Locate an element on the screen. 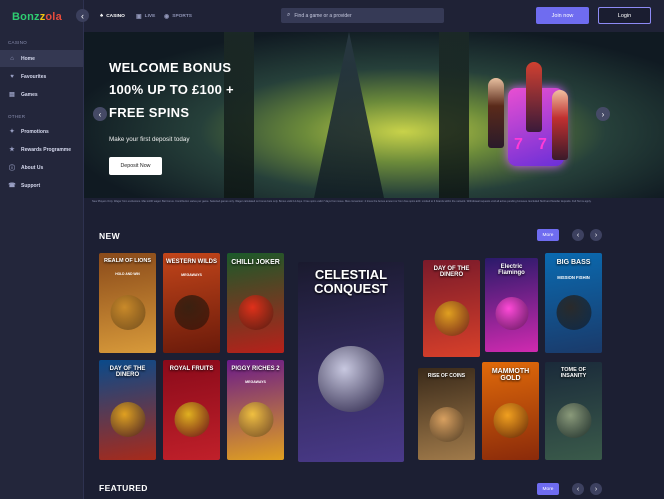 The width and height of the screenshot is (664, 499). game-tile: REALM OF LIONS HOLD AND WIN is located at coordinates (127, 303).